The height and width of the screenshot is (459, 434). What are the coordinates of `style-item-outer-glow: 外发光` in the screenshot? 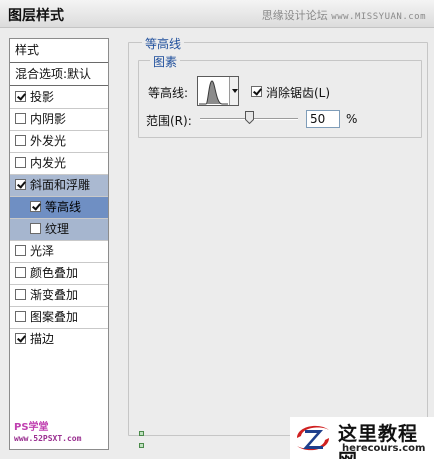 It's located at (59, 142).